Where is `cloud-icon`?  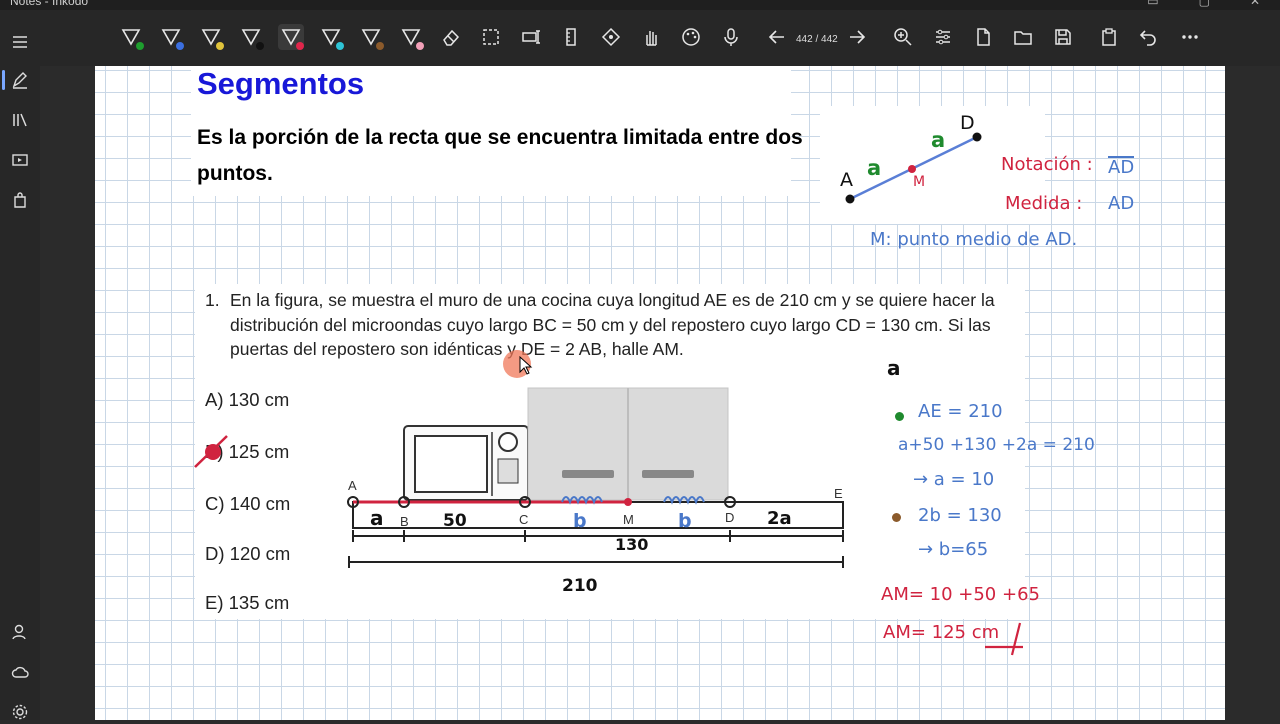 cloud-icon is located at coordinates (20, 672).